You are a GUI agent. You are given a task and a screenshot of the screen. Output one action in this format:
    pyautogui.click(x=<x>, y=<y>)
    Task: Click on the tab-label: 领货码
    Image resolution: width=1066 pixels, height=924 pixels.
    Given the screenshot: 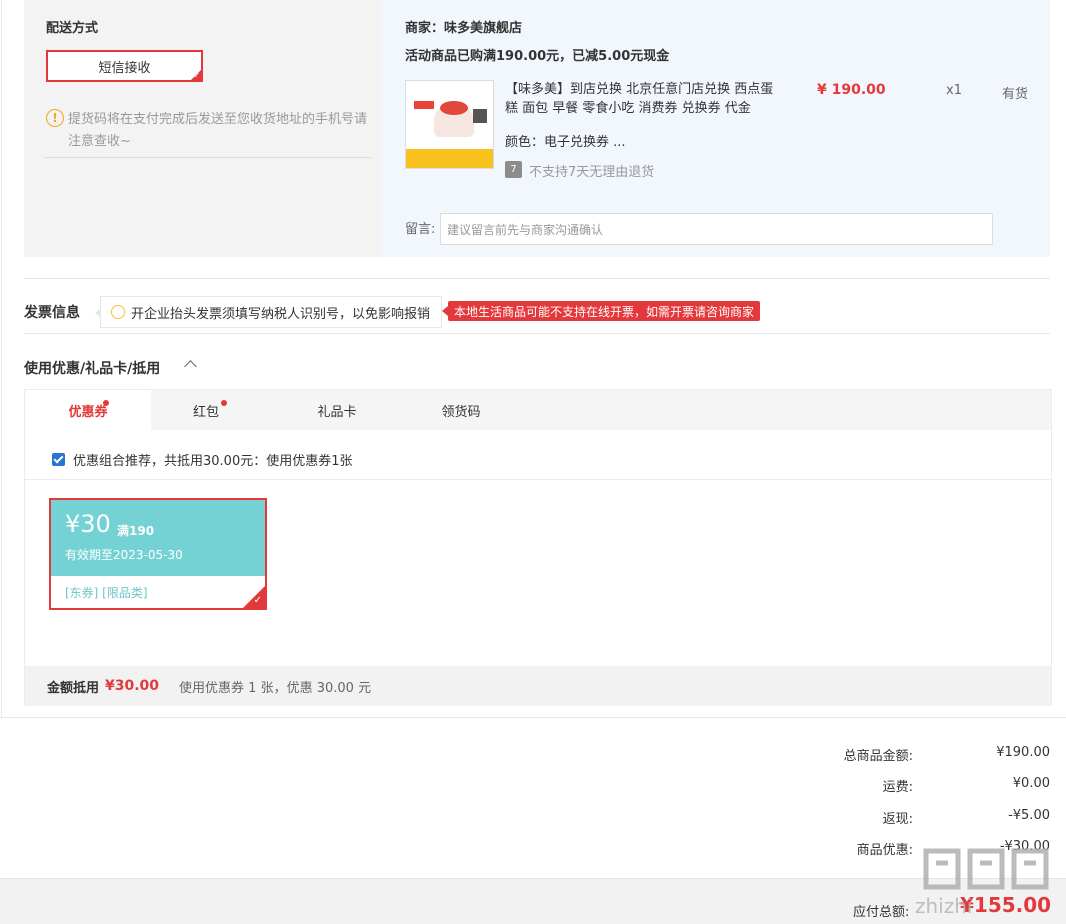 What is the action you would take?
    pyautogui.click(x=461, y=412)
    